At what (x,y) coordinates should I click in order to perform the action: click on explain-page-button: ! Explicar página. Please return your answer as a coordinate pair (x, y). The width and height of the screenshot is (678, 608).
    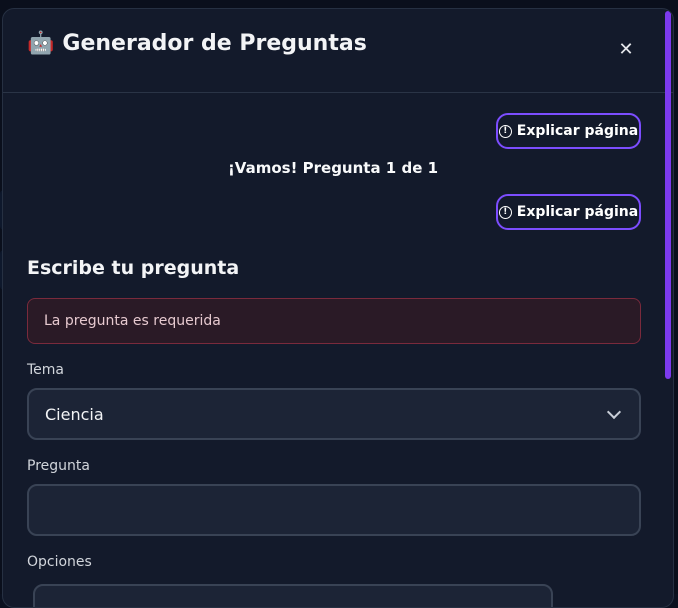
    Looking at the image, I should click on (568, 131).